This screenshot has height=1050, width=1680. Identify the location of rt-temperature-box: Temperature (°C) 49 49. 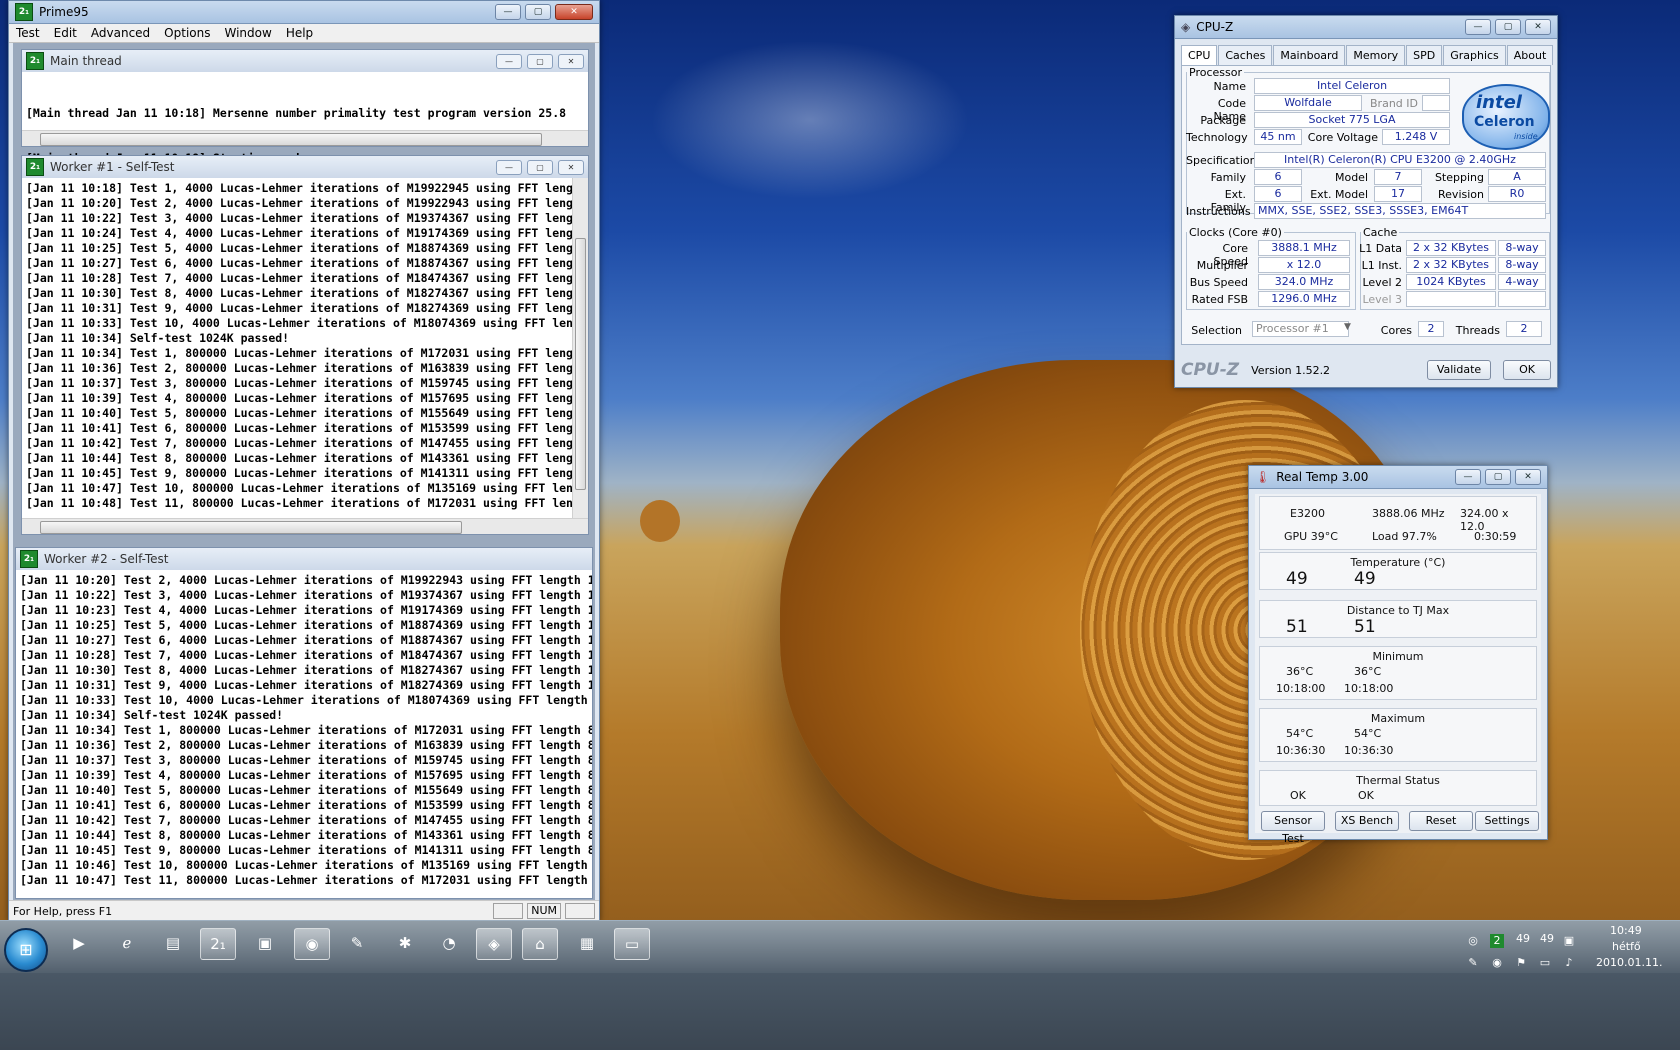
(1398, 571).